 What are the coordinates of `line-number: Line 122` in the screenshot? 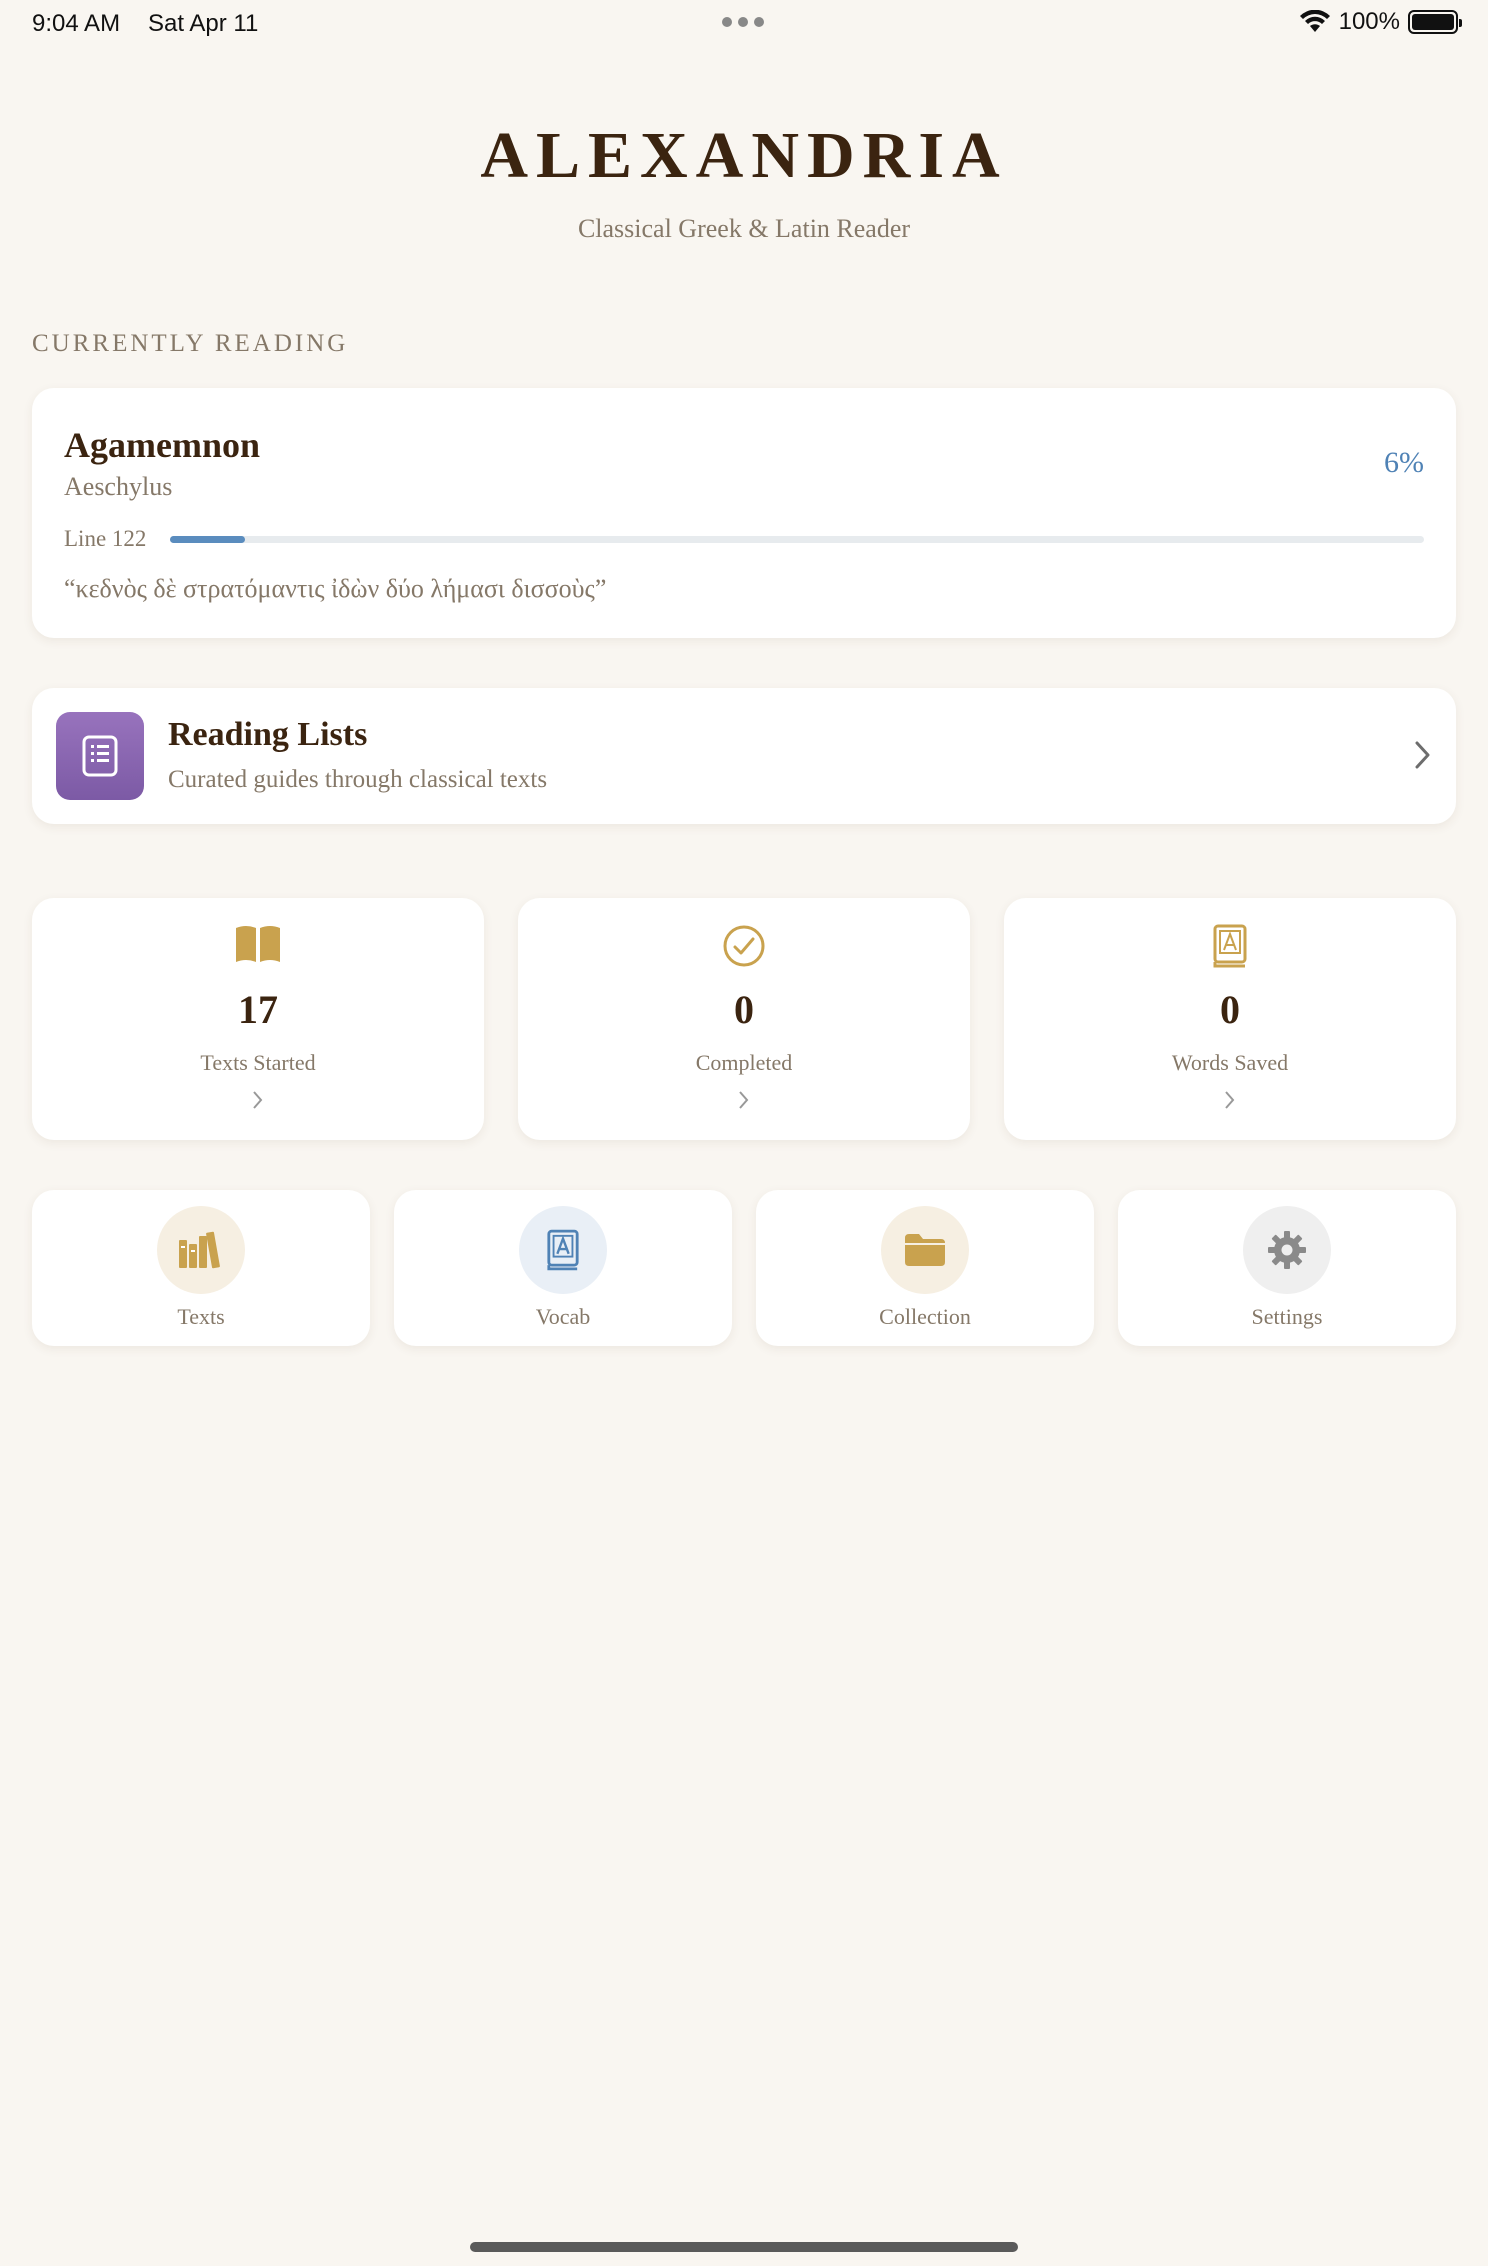 It's located at (105, 538).